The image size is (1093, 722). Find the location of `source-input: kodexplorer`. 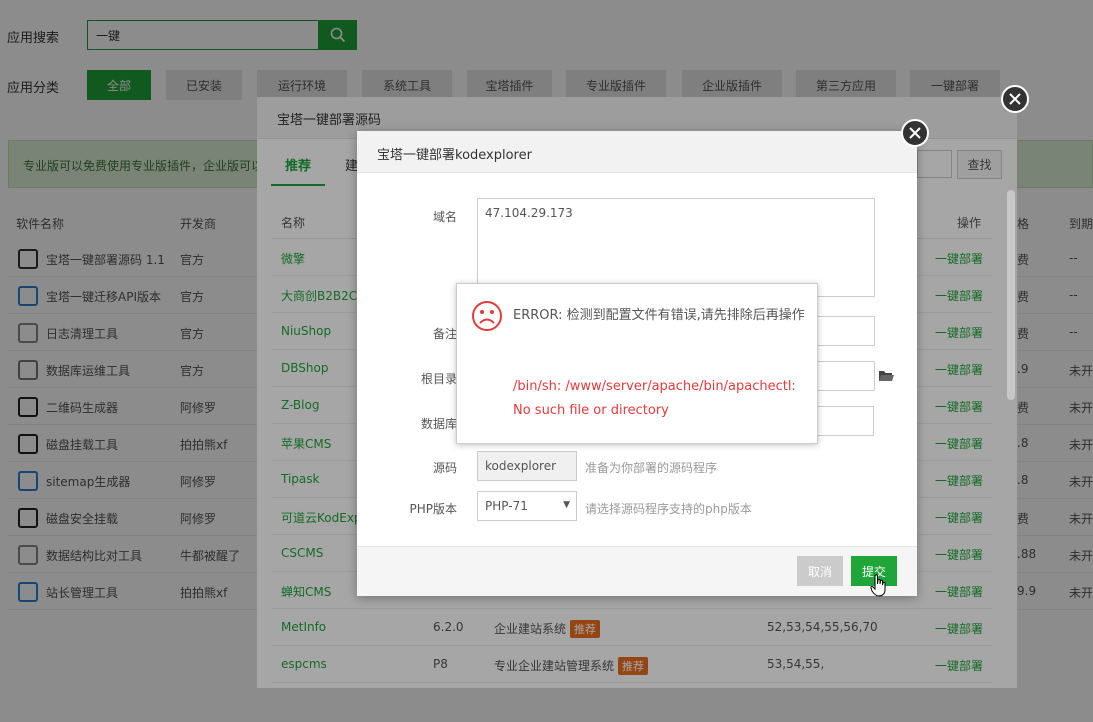

source-input: kodexplorer is located at coordinates (527, 466).